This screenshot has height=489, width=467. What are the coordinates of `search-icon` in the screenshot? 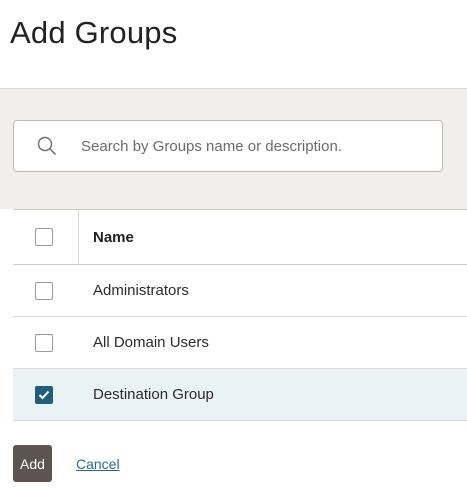 It's located at (47, 146).